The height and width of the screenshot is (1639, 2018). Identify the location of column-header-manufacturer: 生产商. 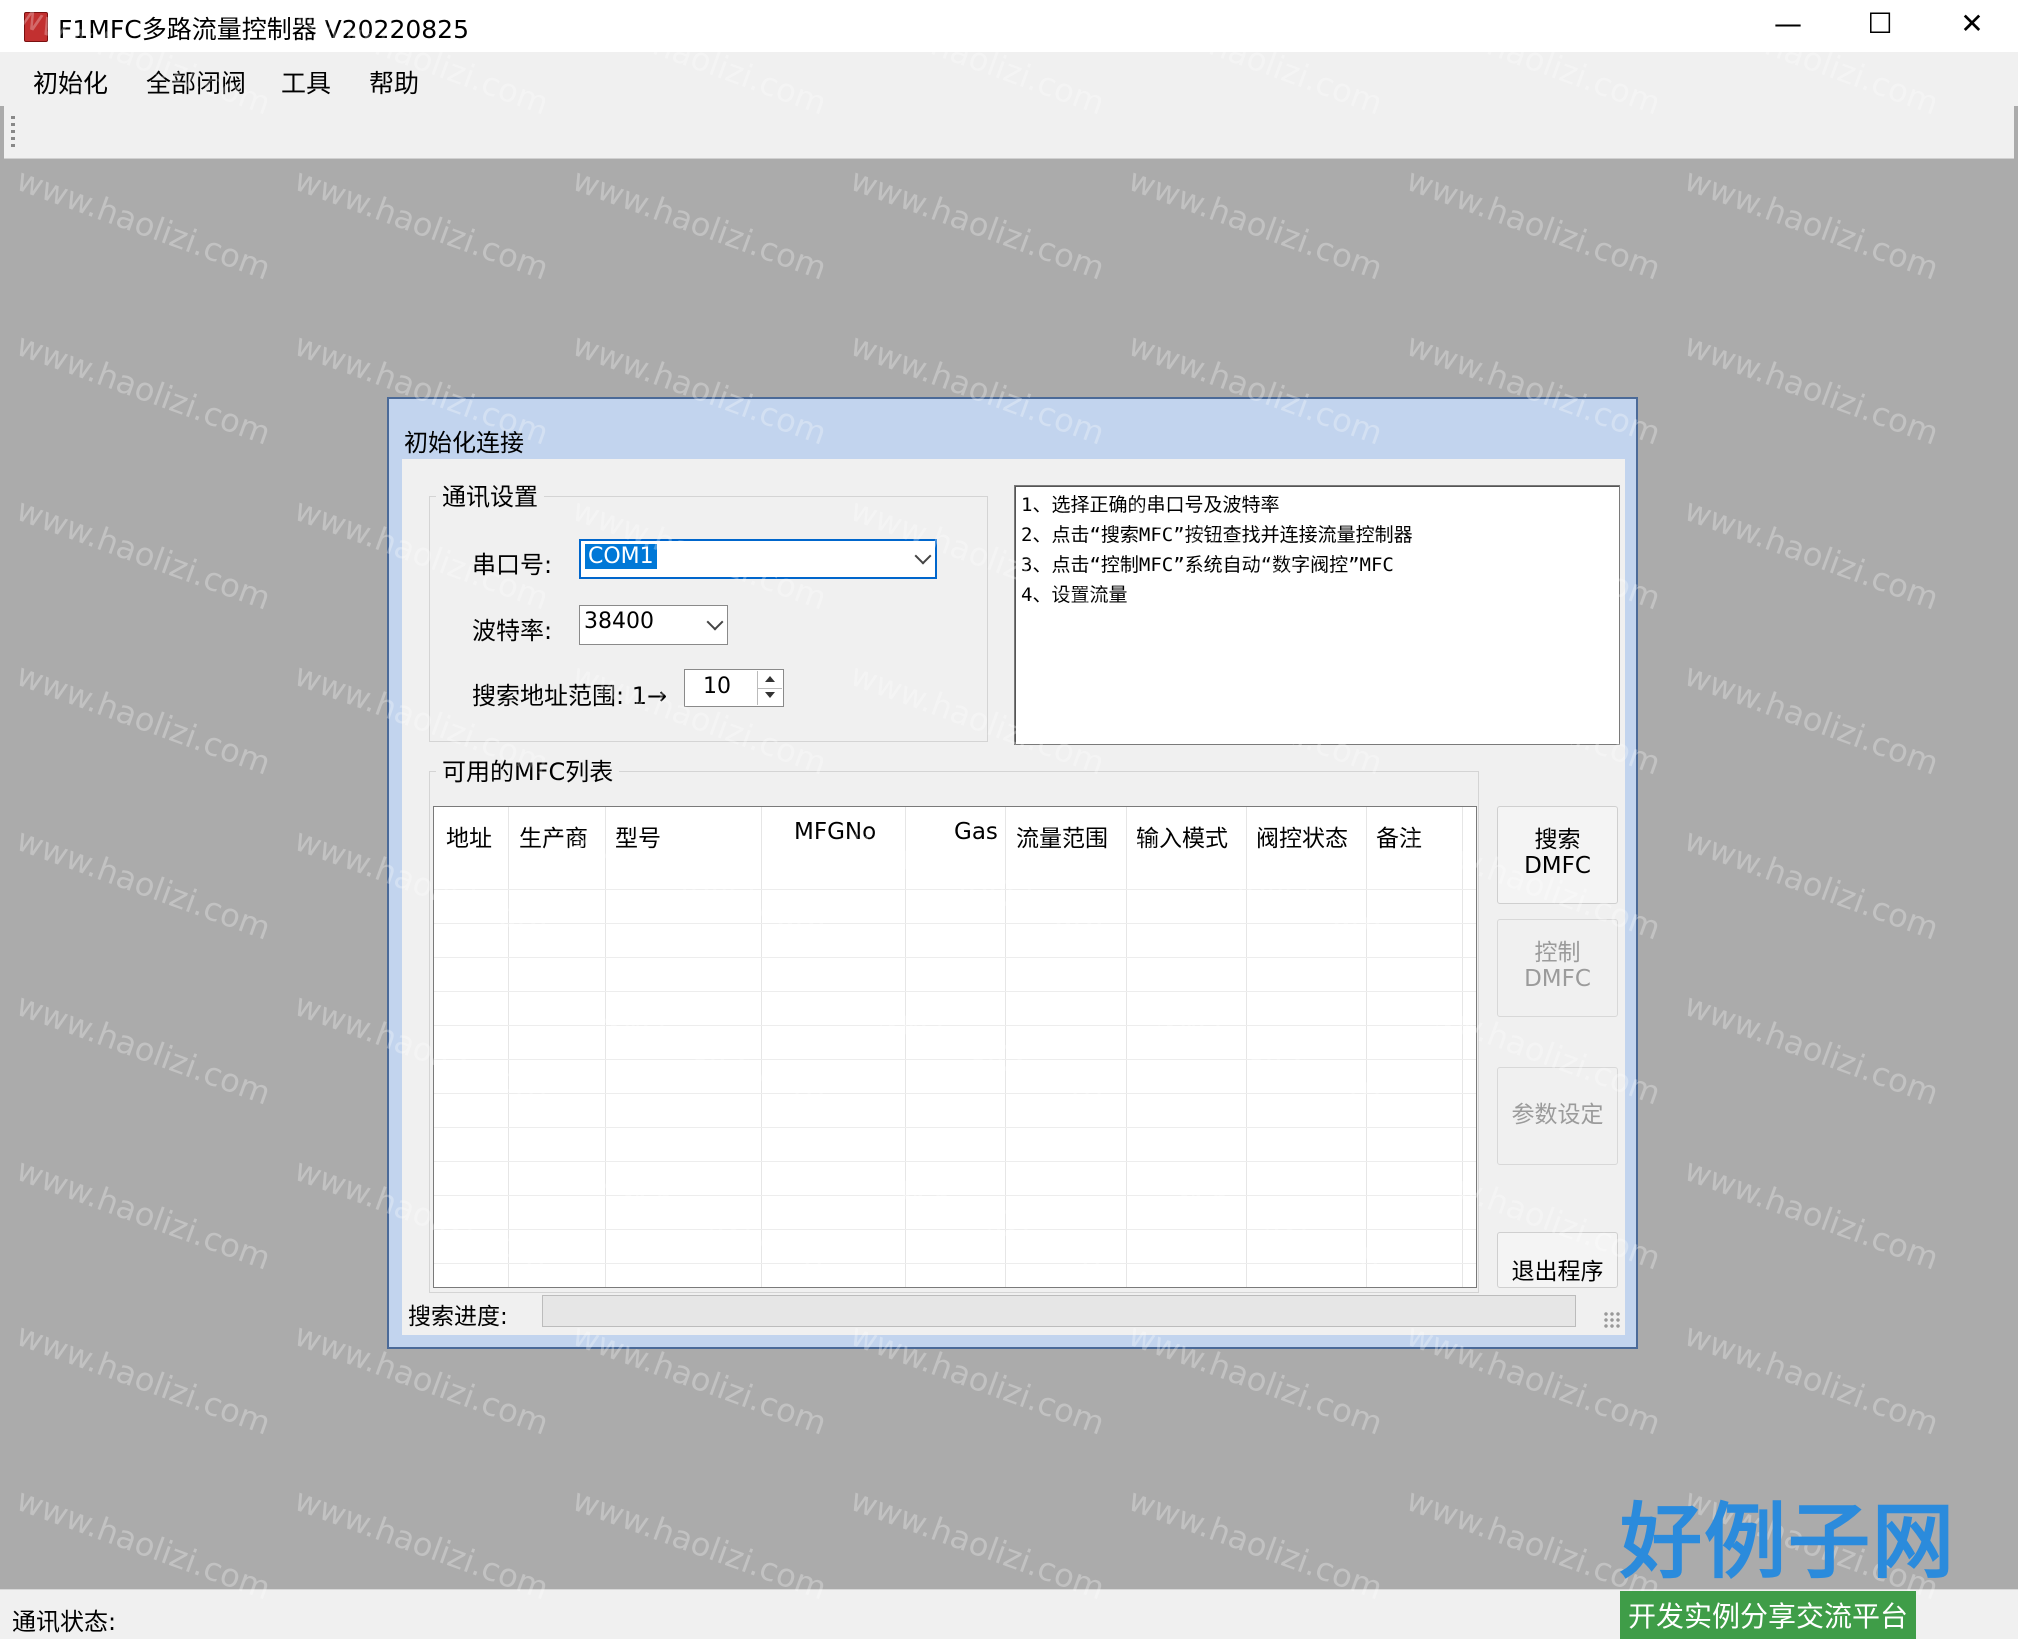
(553, 836).